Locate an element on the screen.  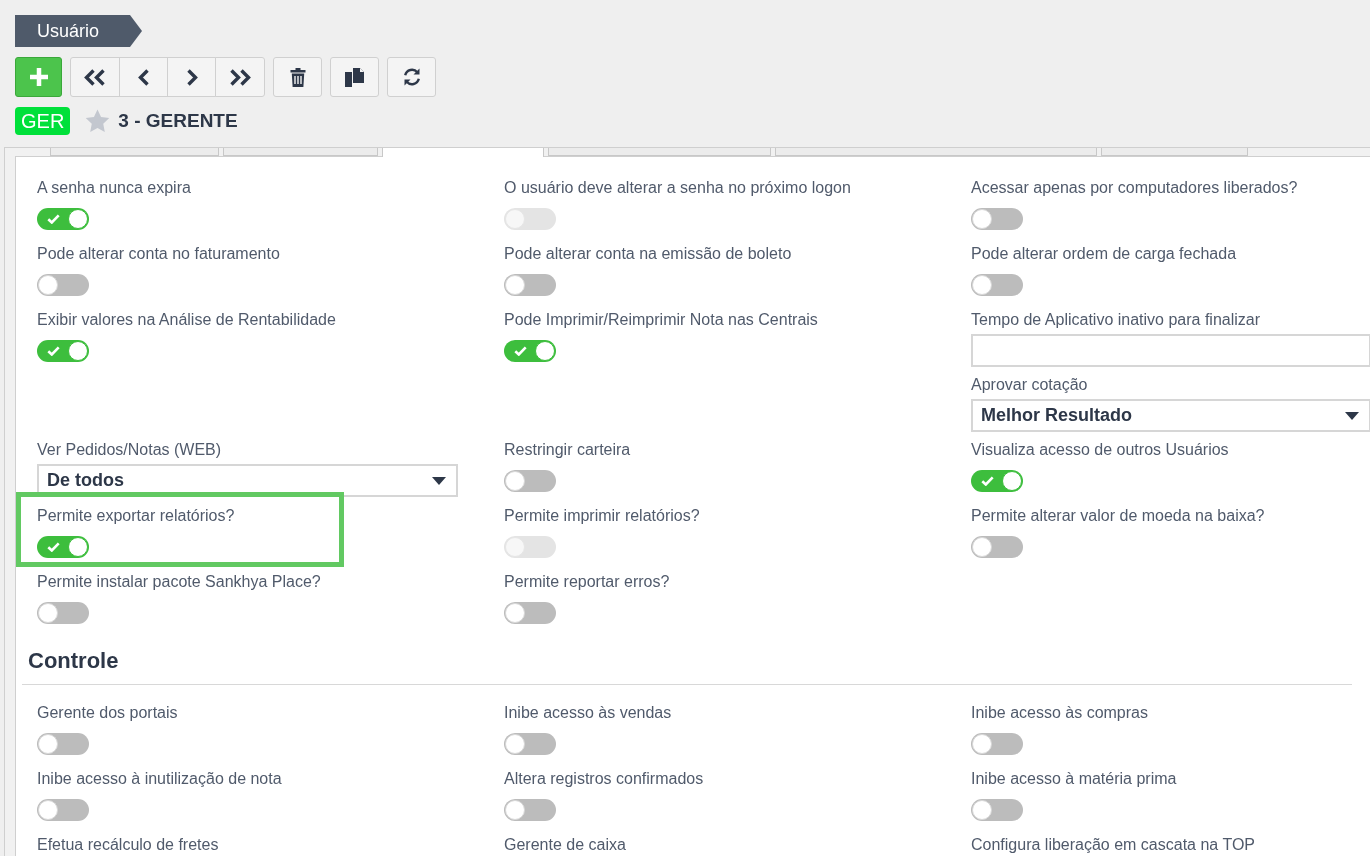
page-title: Usuário is located at coordinates (78, 31).